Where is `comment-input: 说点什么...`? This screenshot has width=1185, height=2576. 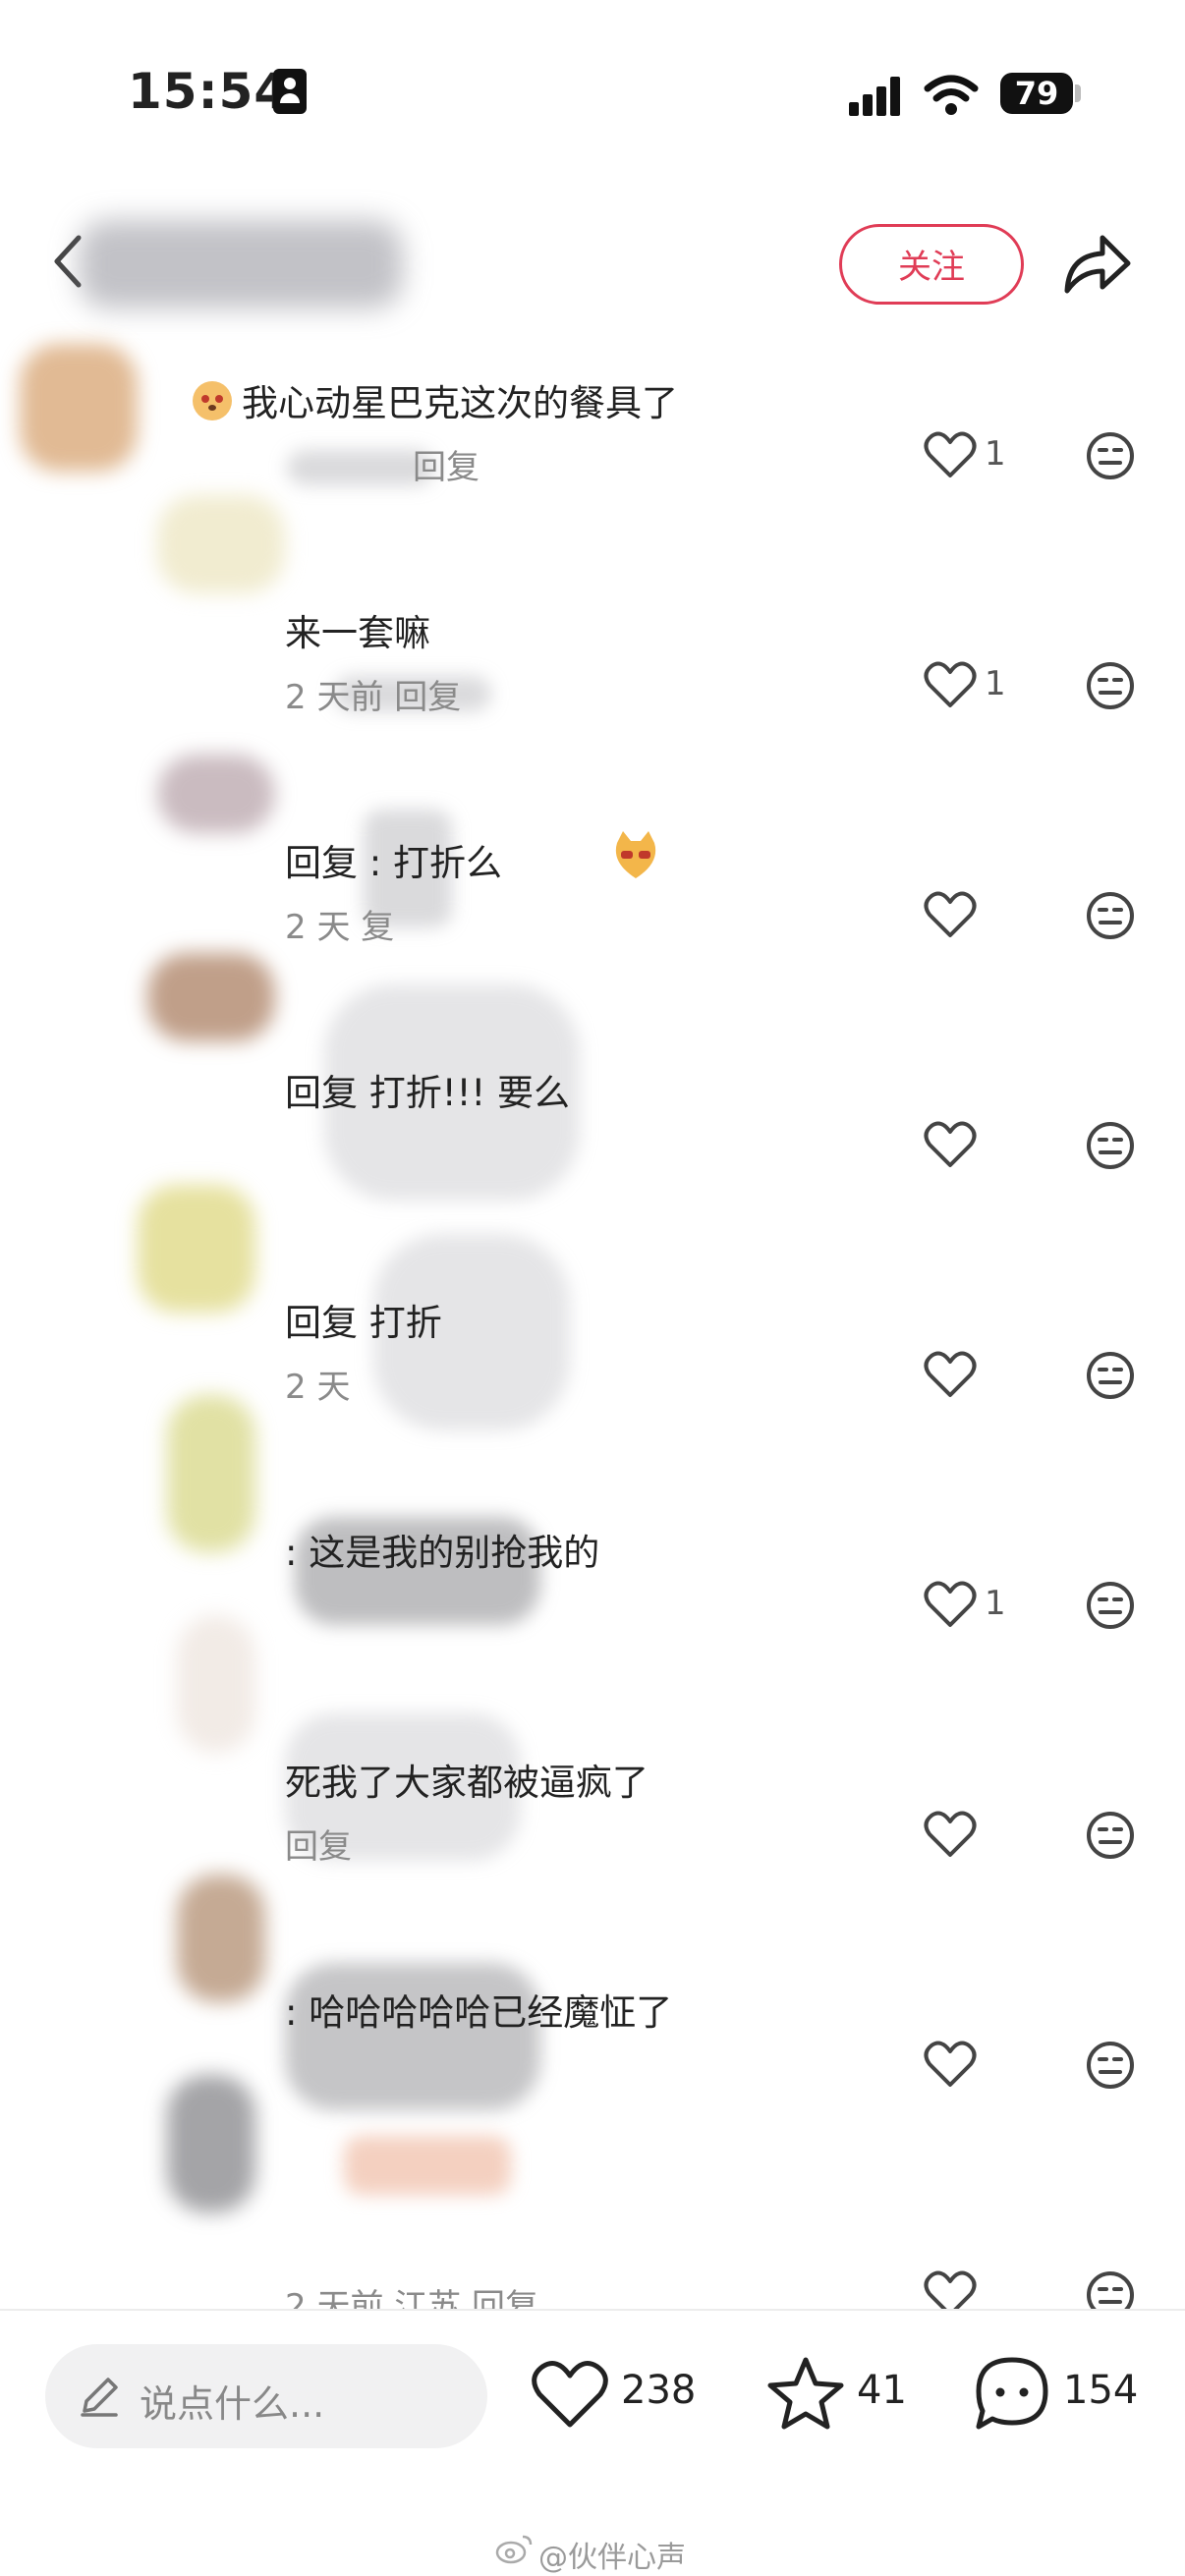 comment-input: 说点什么... is located at coordinates (266, 2396).